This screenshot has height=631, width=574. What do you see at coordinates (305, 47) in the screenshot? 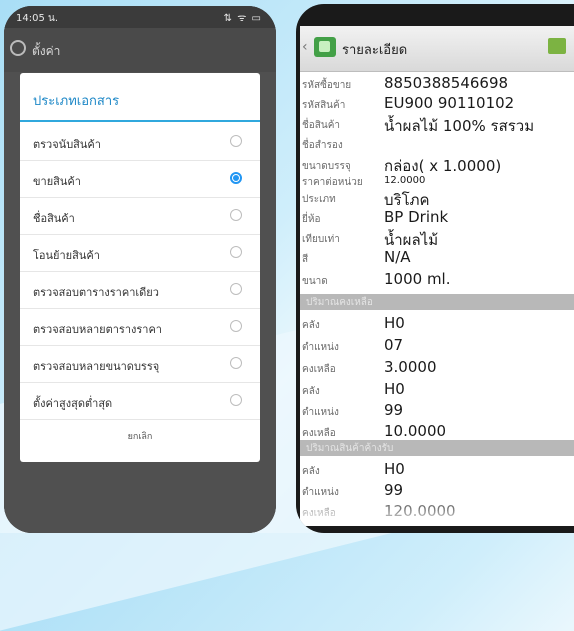
I see `back-chevron-icon: ‹` at bounding box center [305, 47].